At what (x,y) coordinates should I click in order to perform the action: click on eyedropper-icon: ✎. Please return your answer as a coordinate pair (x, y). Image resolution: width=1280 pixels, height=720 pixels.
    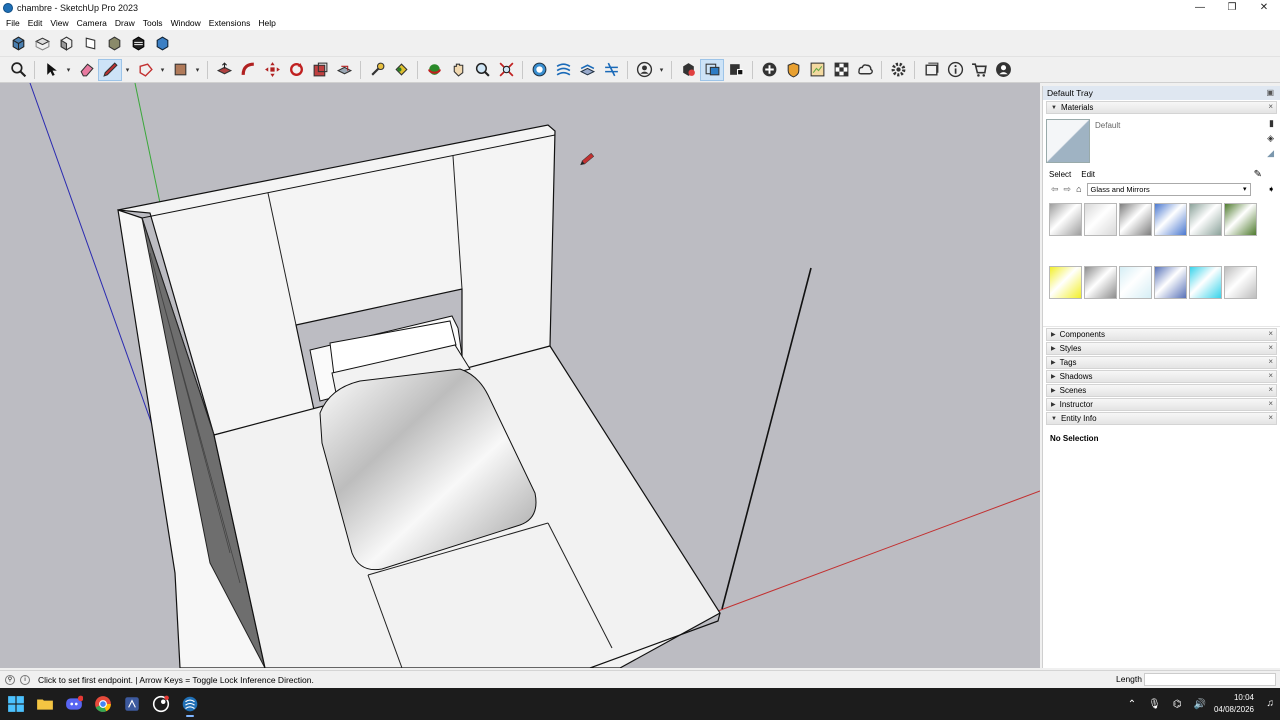
    Looking at the image, I should click on (1258, 174).